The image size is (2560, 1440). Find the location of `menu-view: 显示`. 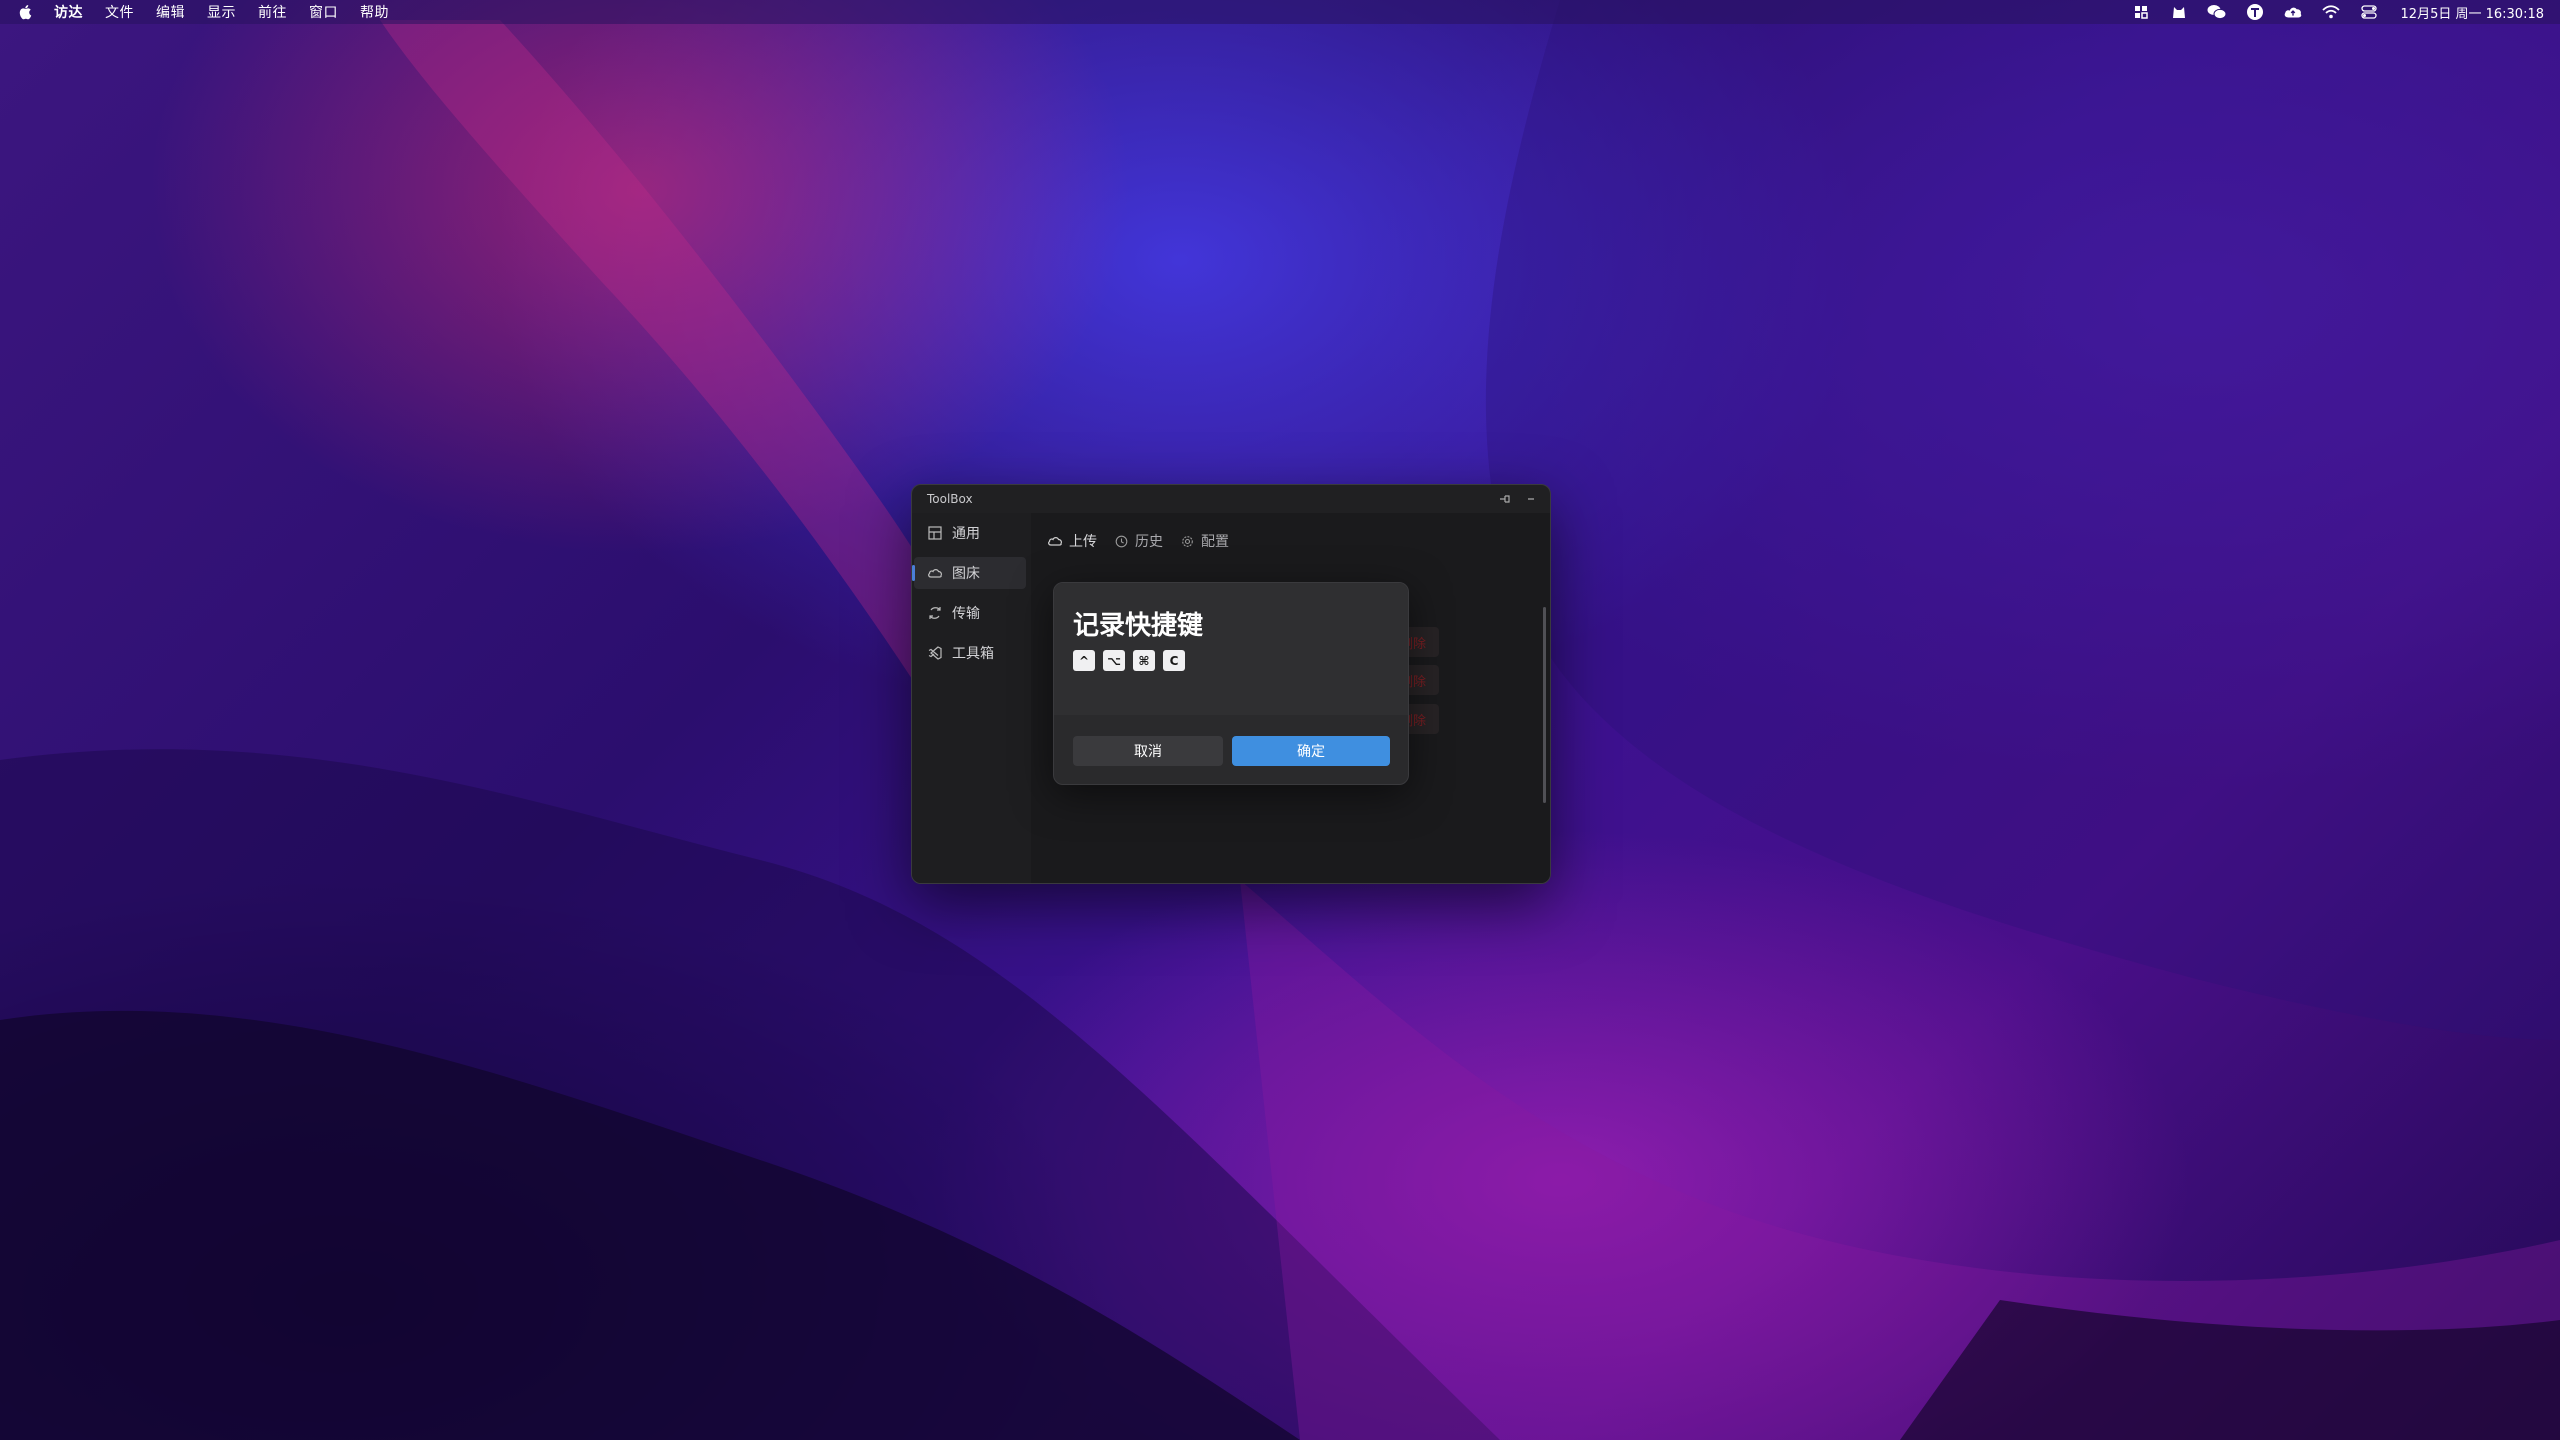

menu-view: 显示 is located at coordinates (221, 12).